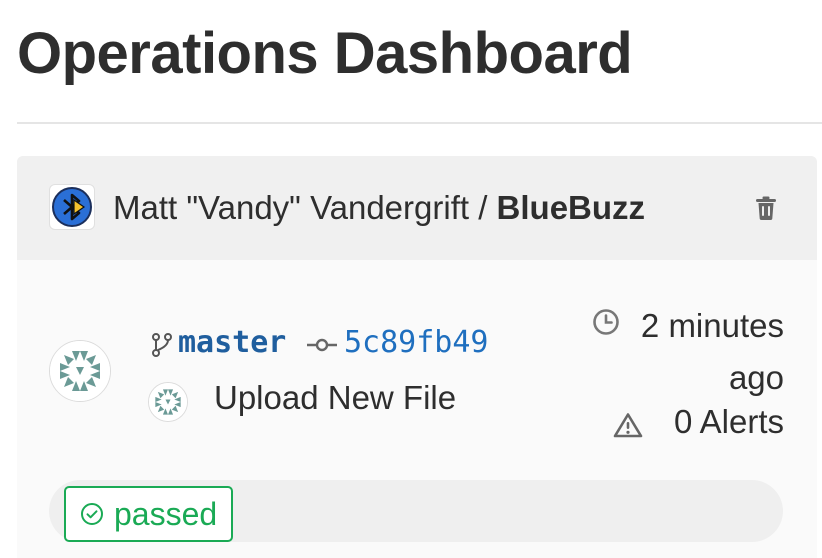 This screenshot has width=822, height=558. I want to click on bluetooth-icon, so click(72, 207).